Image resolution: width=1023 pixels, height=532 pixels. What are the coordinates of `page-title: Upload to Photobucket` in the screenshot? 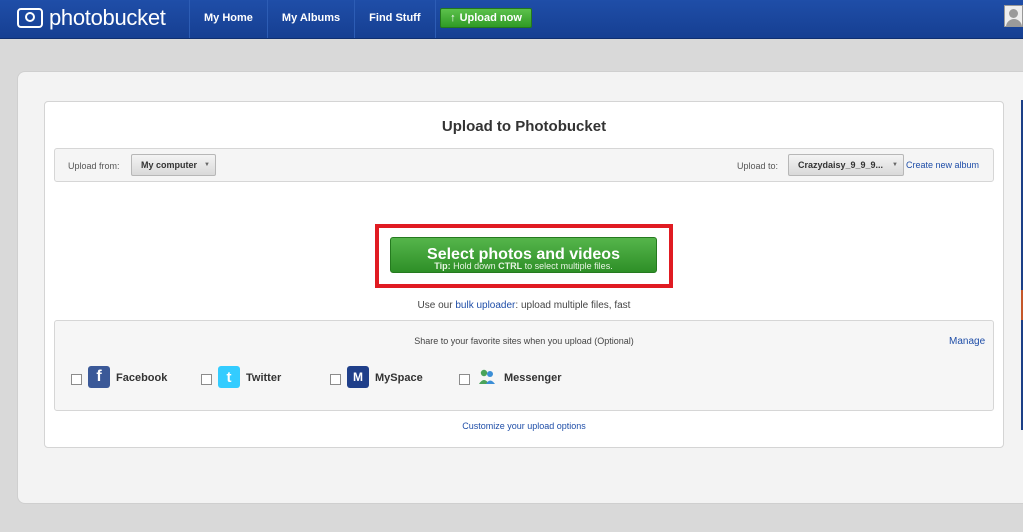 It's located at (524, 126).